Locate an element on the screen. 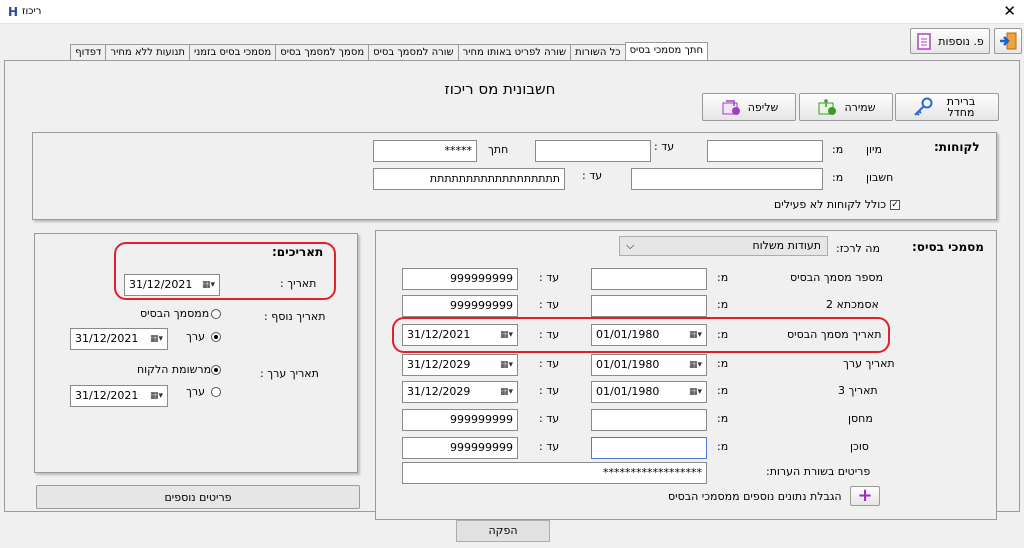 The width and height of the screenshot is (1024, 548). tab-movements-no-price: תנועות ללא מחיר is located at coordinates (147, 52).